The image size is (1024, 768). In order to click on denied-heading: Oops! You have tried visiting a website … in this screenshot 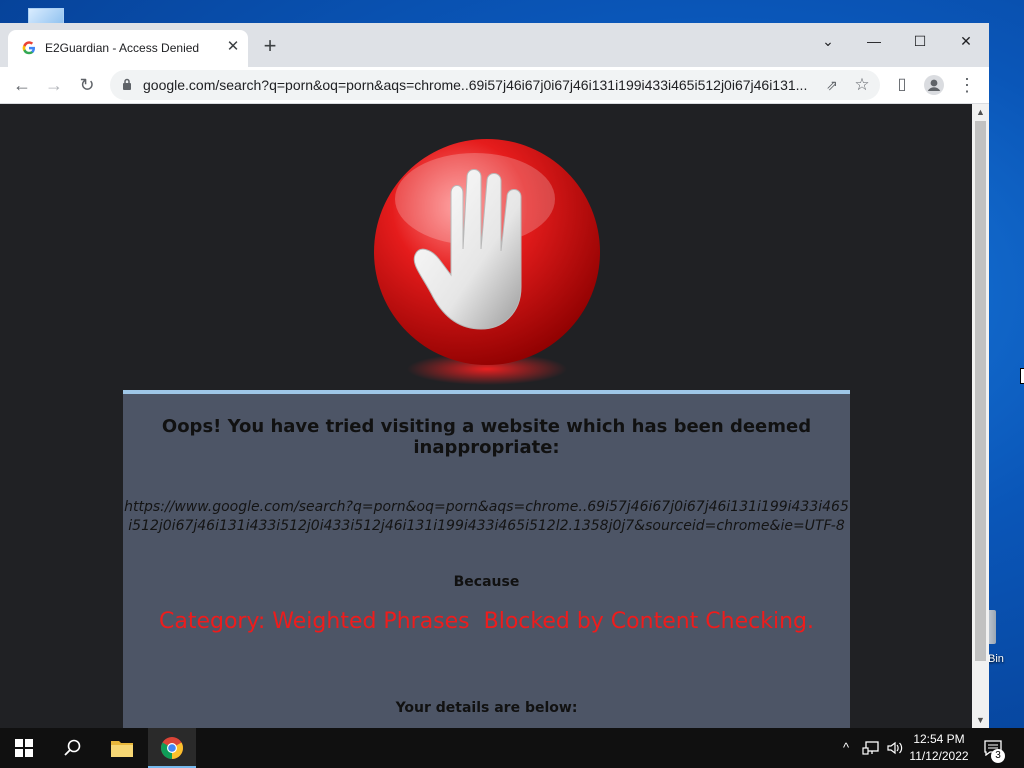, I will do `click(486, 437)`.